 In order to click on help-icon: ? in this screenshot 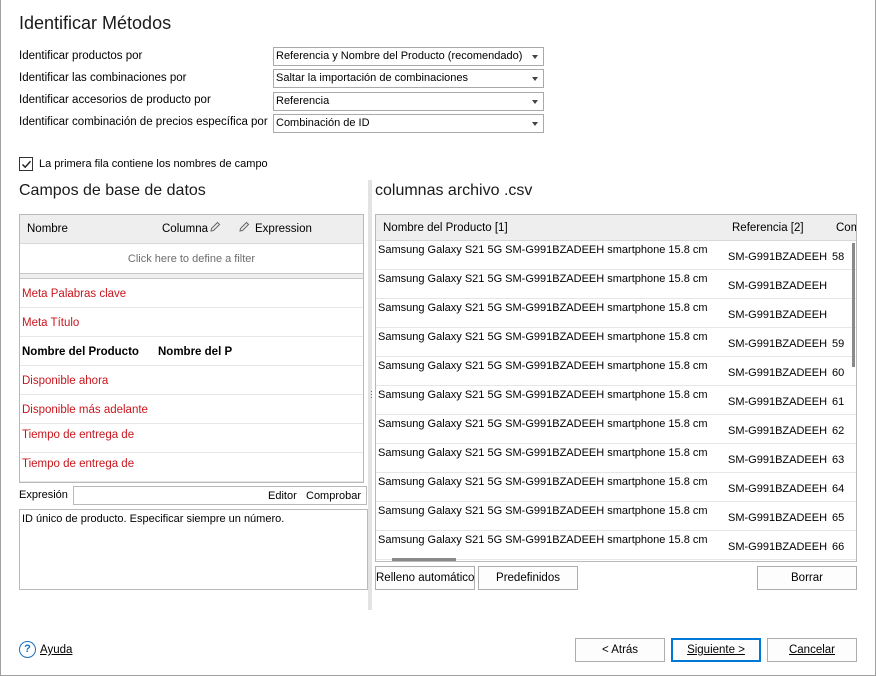, I will do `click(27, 649)`.